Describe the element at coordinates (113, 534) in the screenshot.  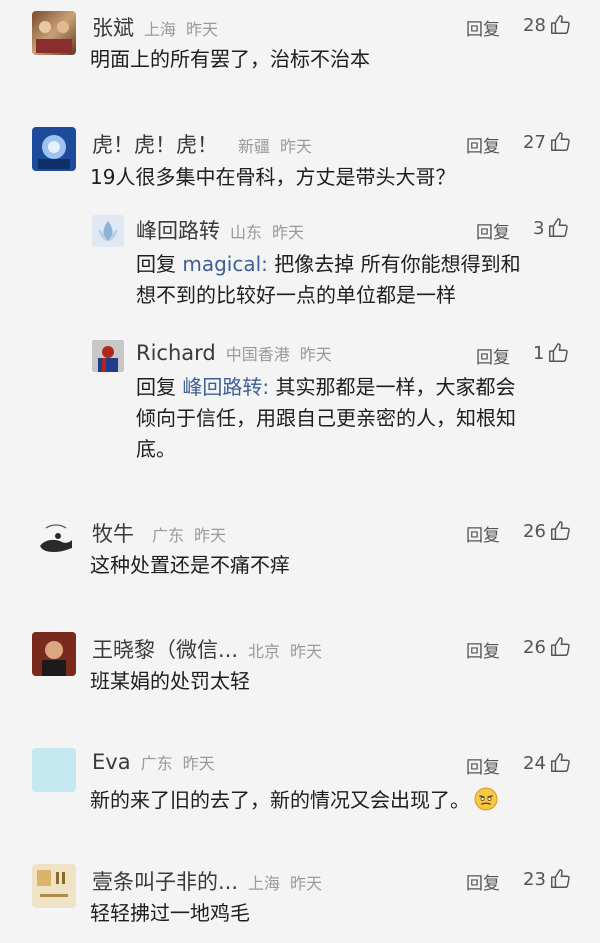
I see `name-label: 牧牛` at that location.